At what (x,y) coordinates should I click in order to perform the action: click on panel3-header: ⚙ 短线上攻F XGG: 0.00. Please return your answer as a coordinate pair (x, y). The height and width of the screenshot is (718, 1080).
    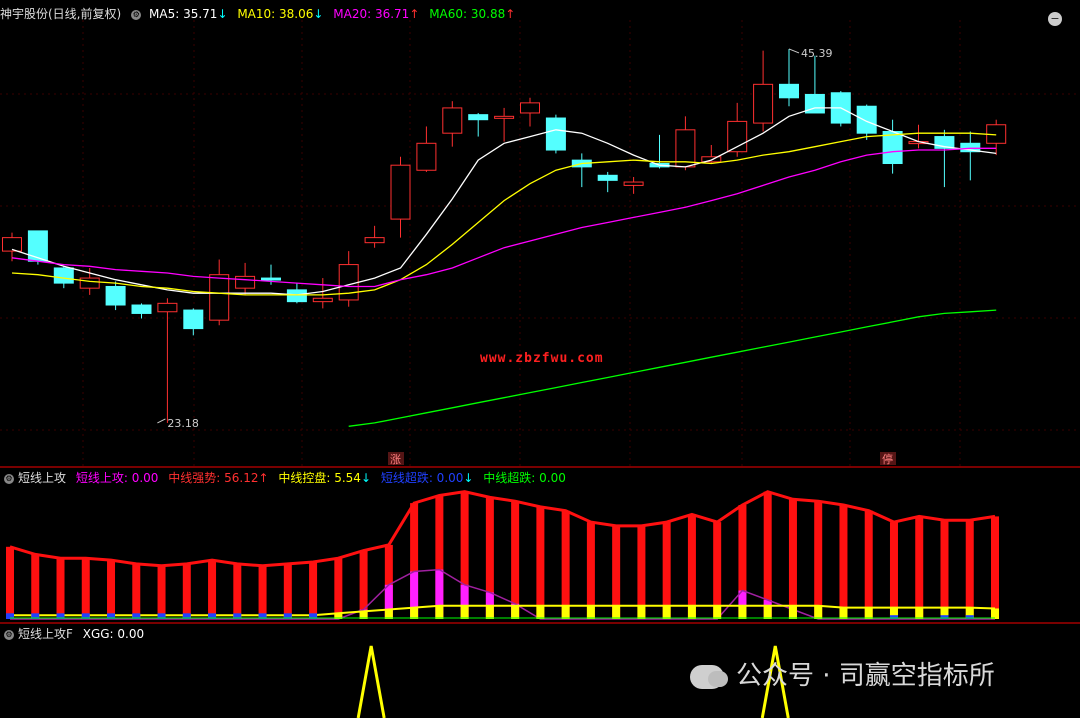
    Looking at the image, I should click on (540, 634).